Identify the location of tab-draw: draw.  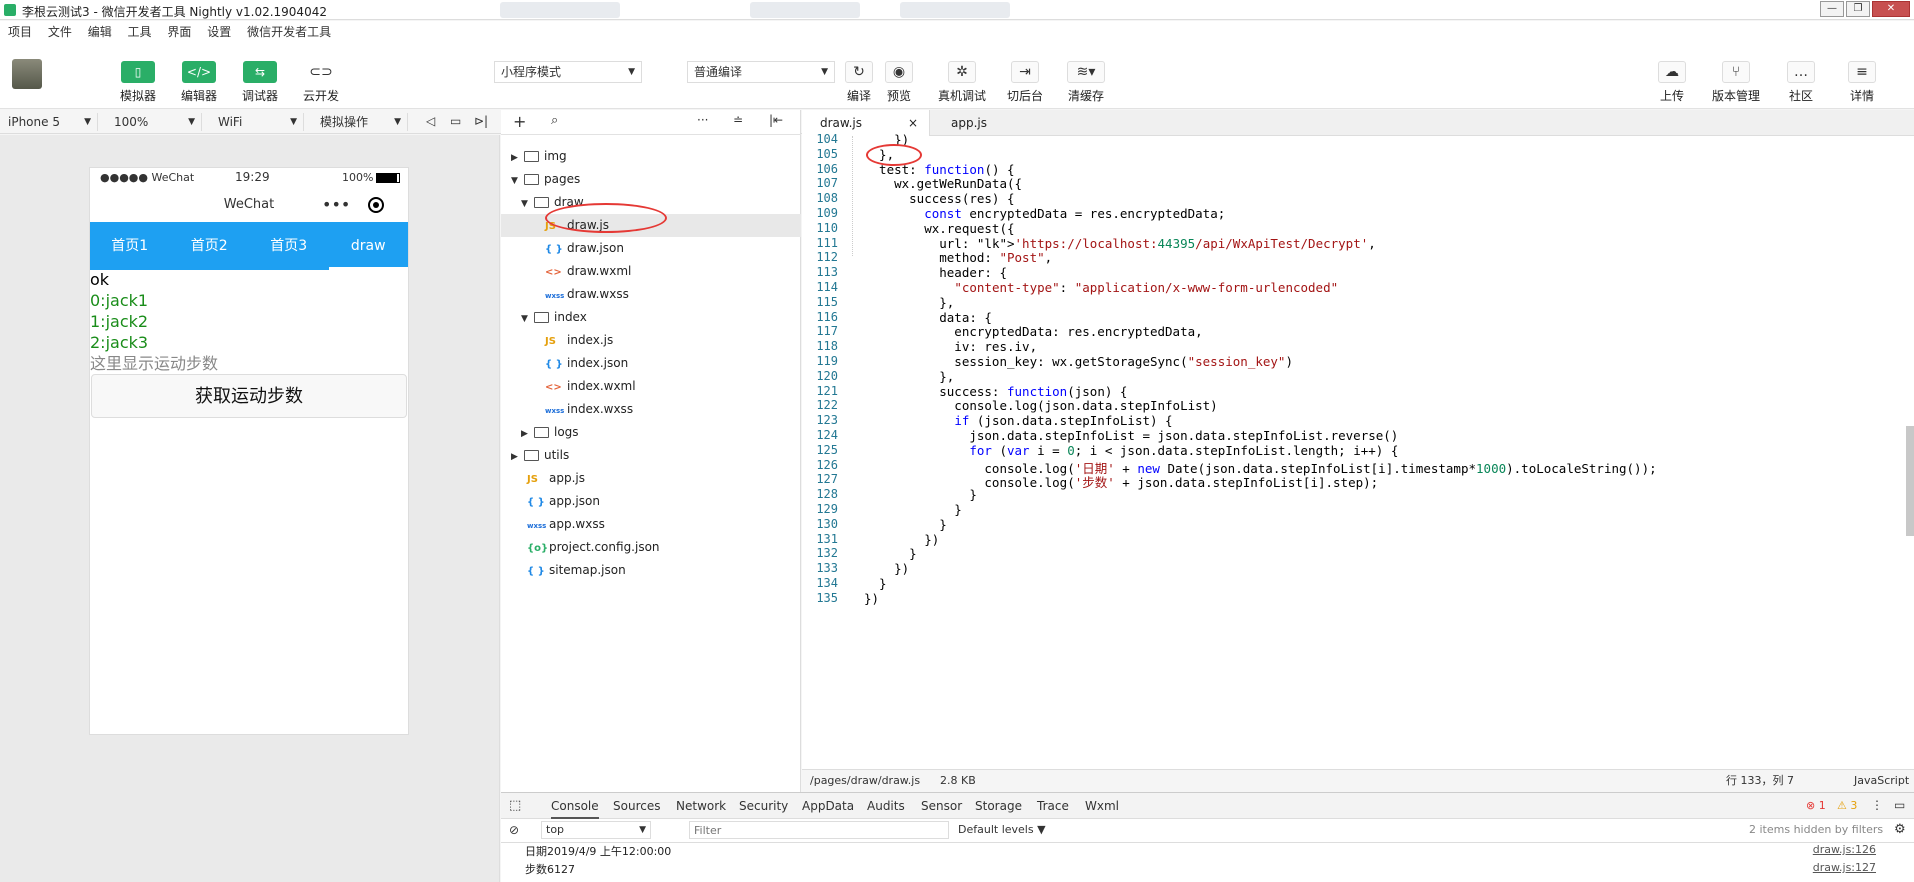
(368, 246).